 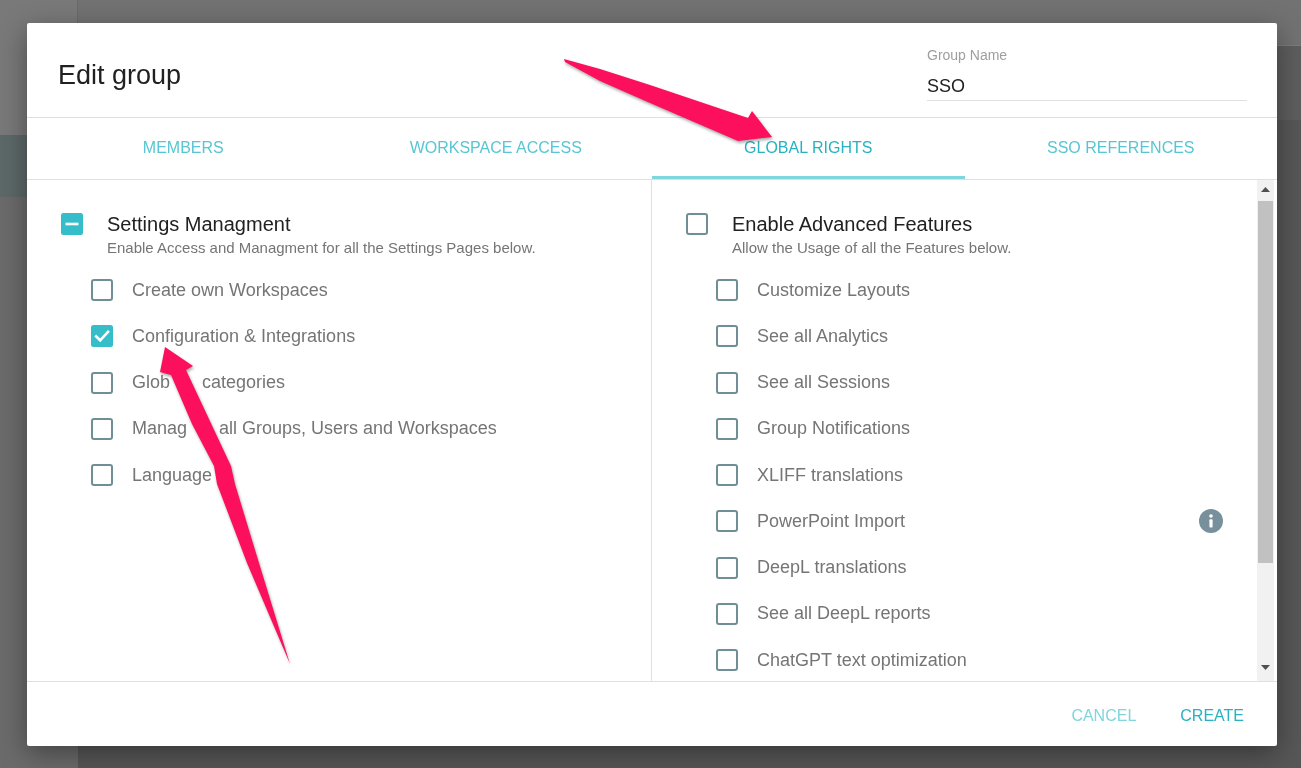 I want to click on group-name-input: SSO, so click(x=1087, y=83).